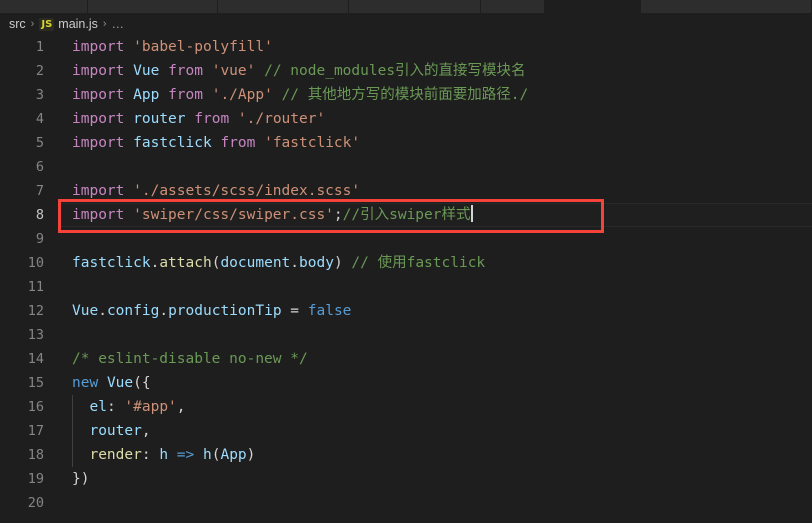  Describe the element at coordinates (406, 479) in the screenshot. I see `code-line-19: 19})` at that location.